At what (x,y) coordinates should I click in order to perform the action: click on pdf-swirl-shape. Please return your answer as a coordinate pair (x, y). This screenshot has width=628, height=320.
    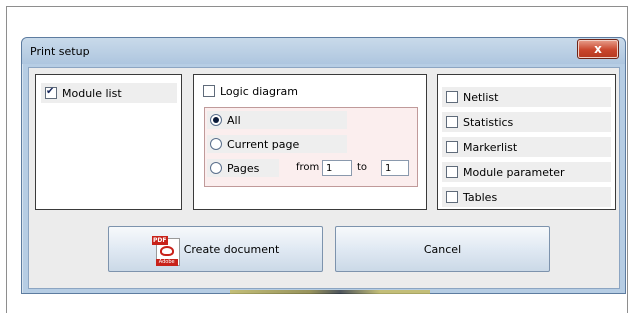
    Looking at the image, I should click on (166, 251).